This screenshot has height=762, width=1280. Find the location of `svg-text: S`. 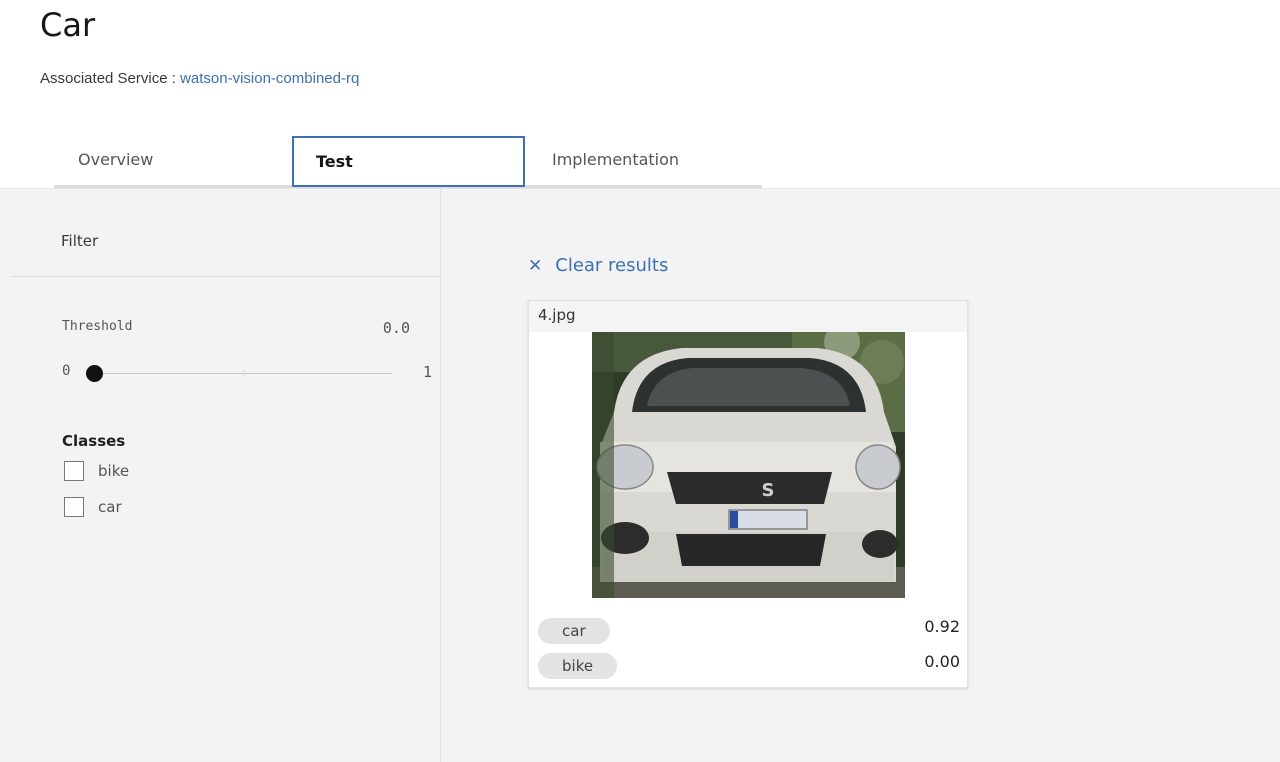

svg-text: S is located at coordinates (768, 490).